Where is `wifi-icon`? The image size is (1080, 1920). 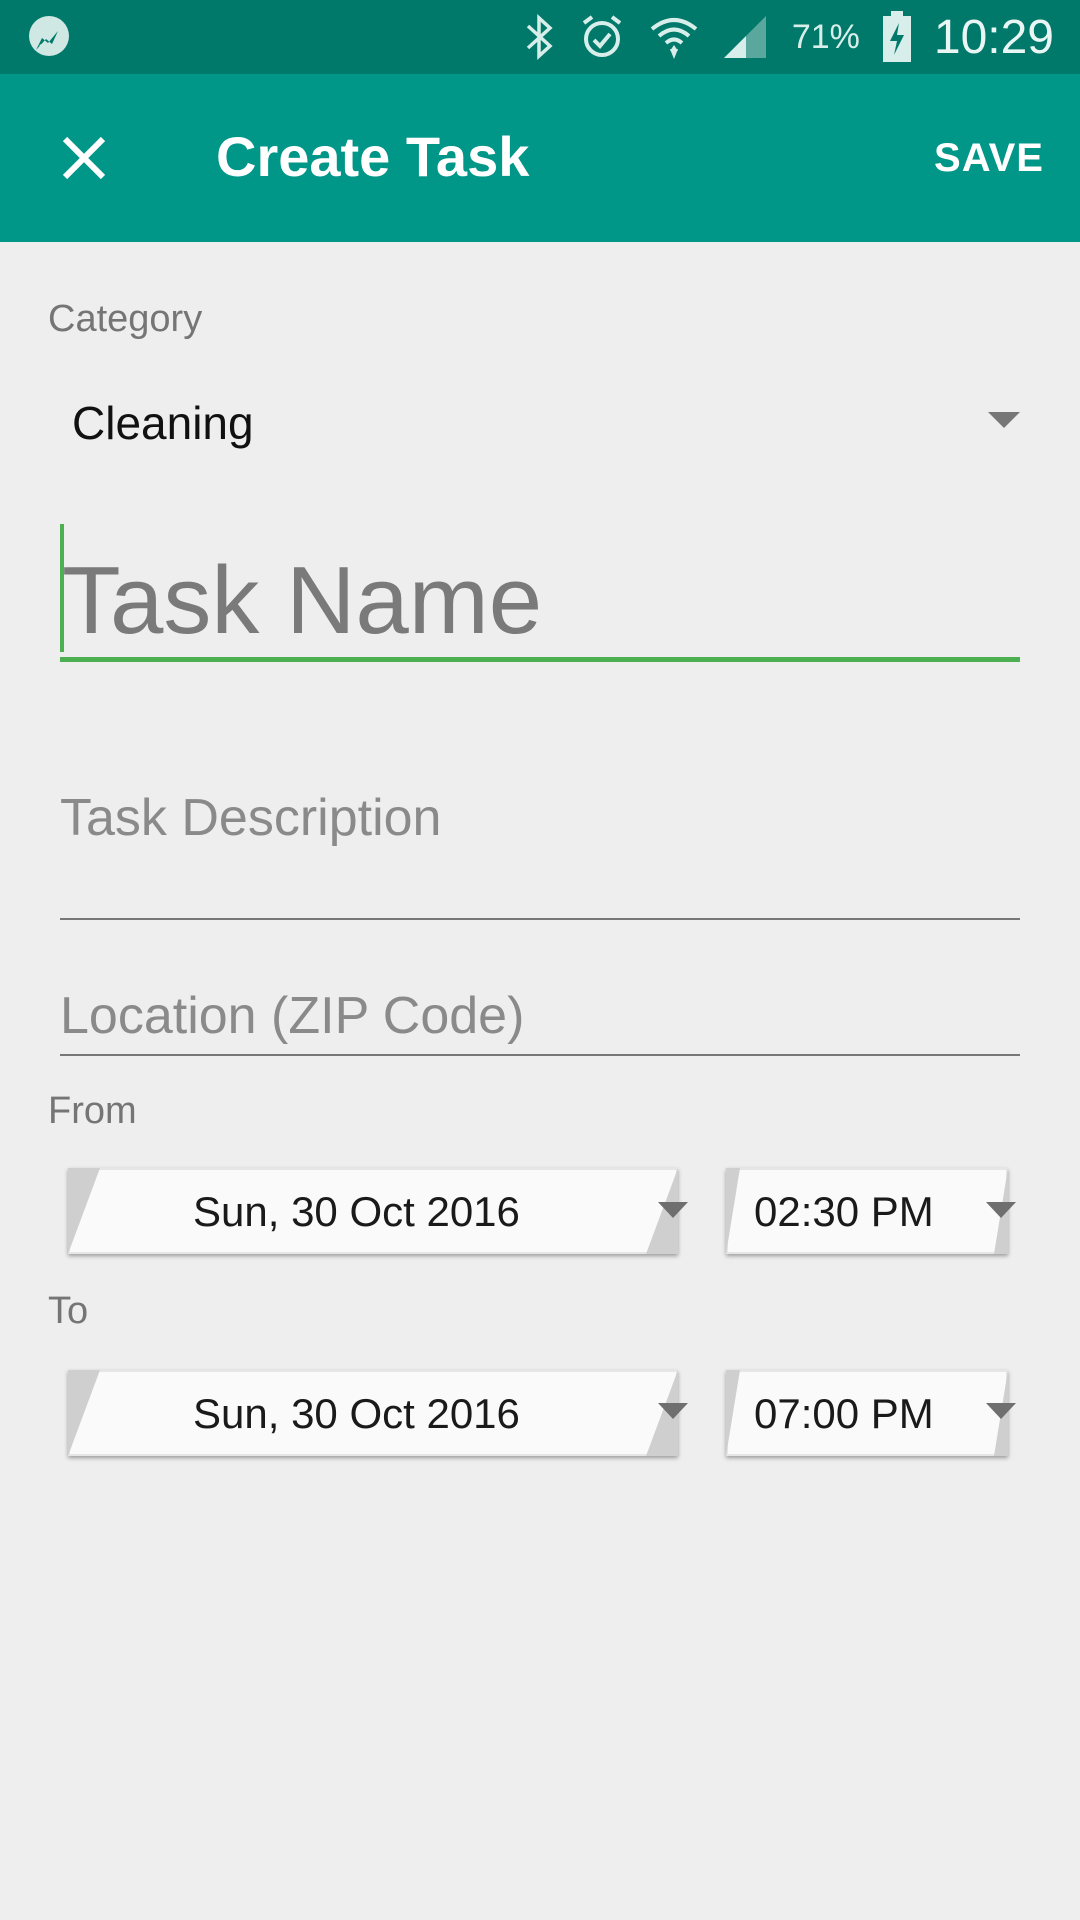
wifi-icon is located at coordinates (674, 37).